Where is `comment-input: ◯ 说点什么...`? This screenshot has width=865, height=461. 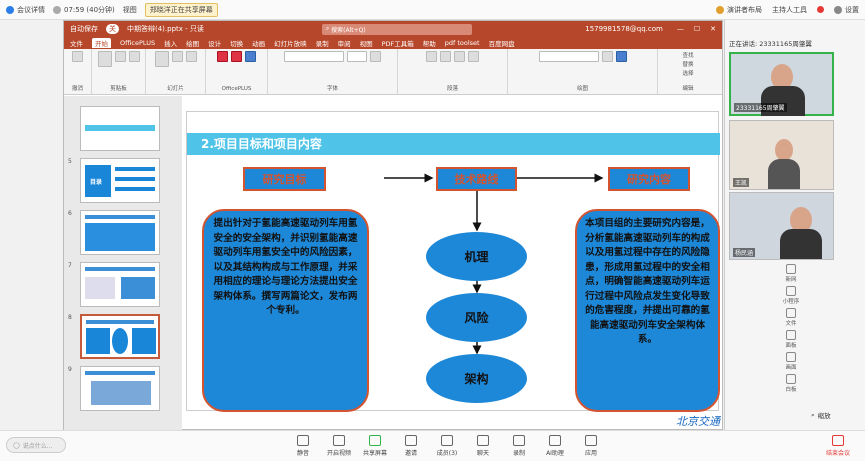
comment-input: ◯ 说点什么... is located at coordinates (36, 445).